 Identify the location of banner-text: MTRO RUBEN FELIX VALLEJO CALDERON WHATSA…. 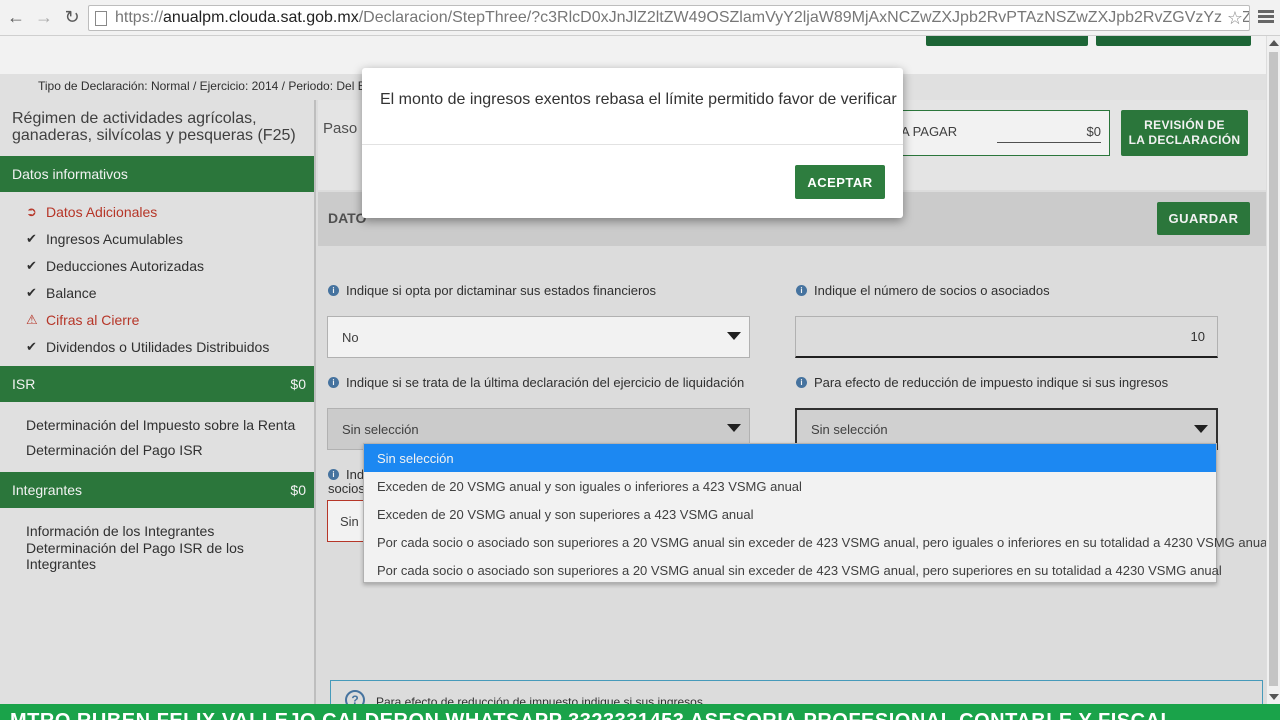
(591, 715).